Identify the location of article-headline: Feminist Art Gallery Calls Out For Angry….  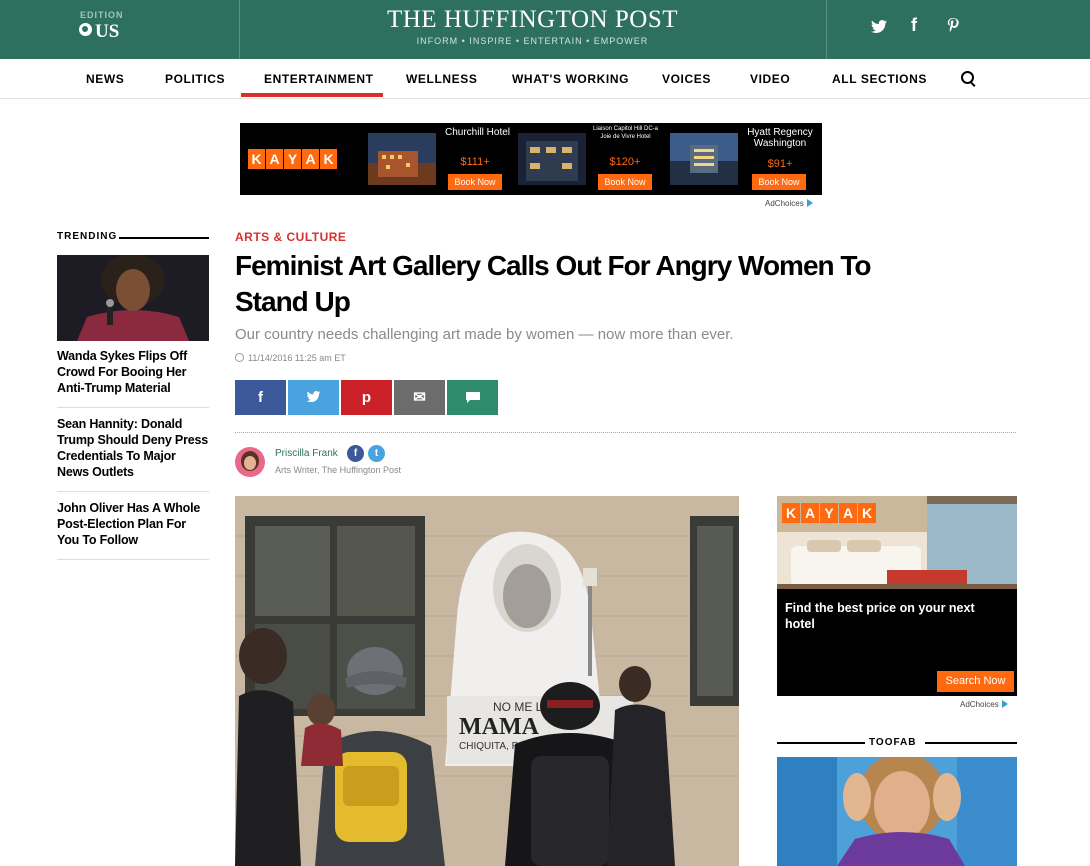
(553, 283).